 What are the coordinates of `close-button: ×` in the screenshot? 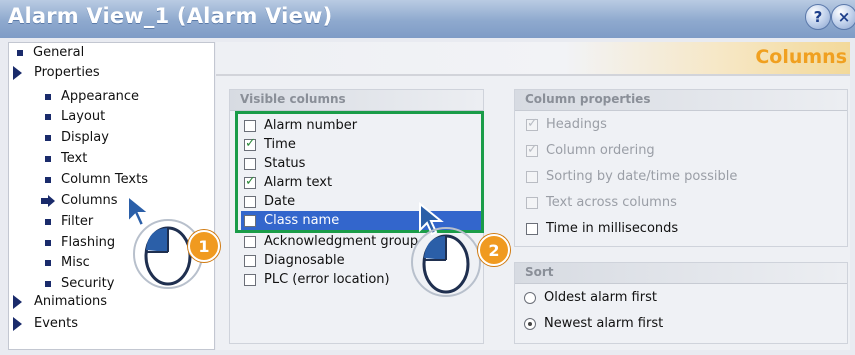 It's located at (843, 17).